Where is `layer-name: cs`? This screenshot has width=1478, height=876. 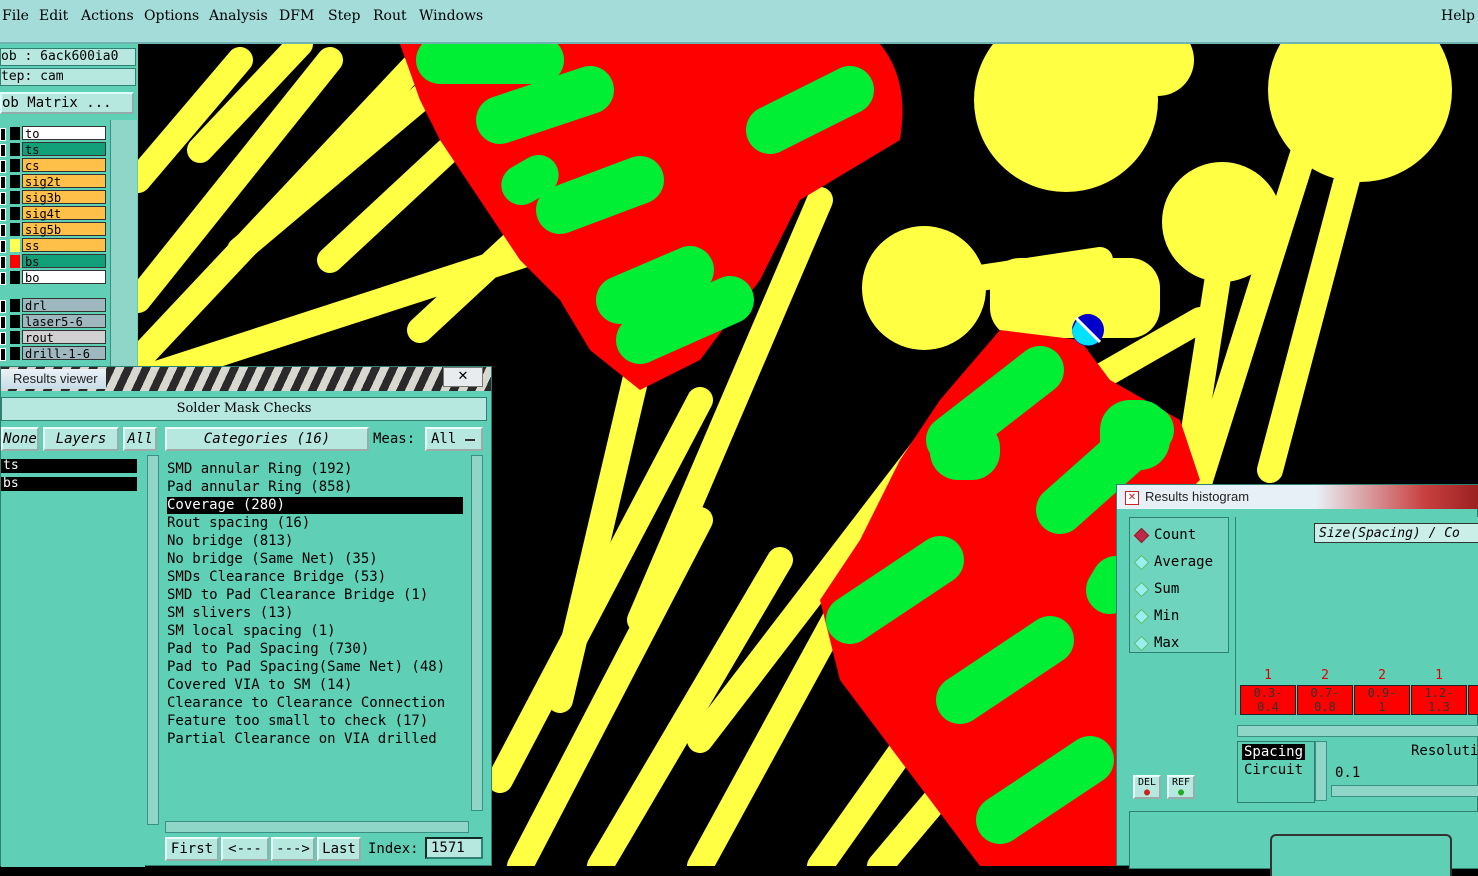
layer-name: cs is located at coordinates (64, 165).